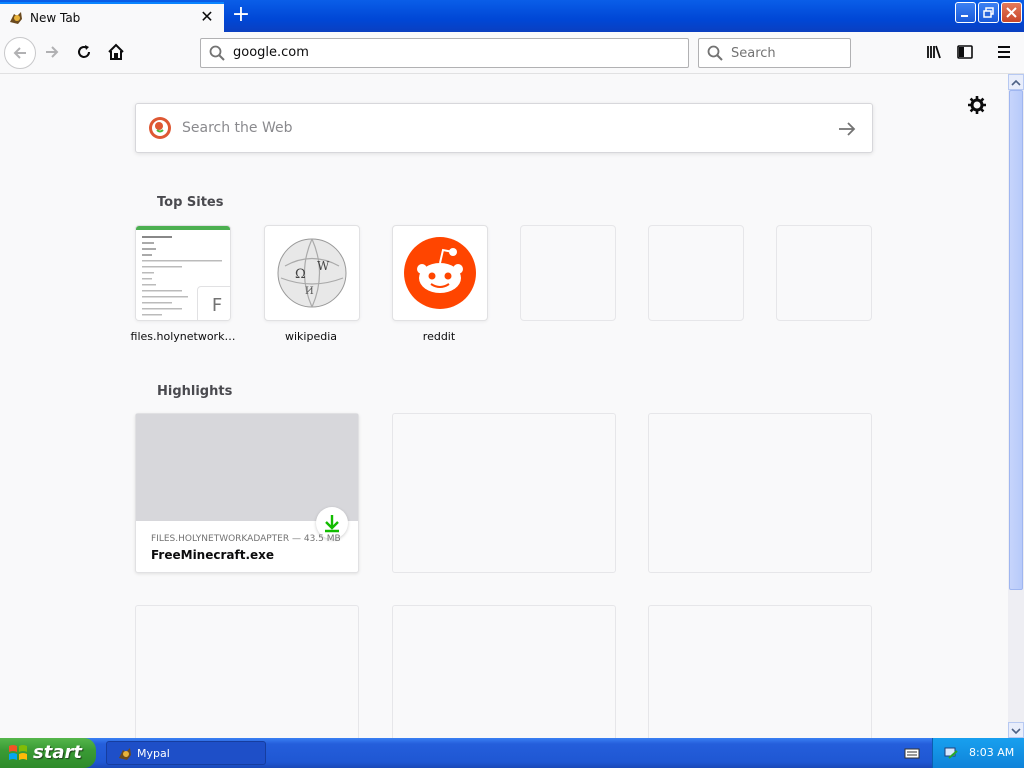 The image size is (1024, 768). Describe the element at coordinates (1016, 82) in the screenshot. I see `scroll-up-button` at that location.